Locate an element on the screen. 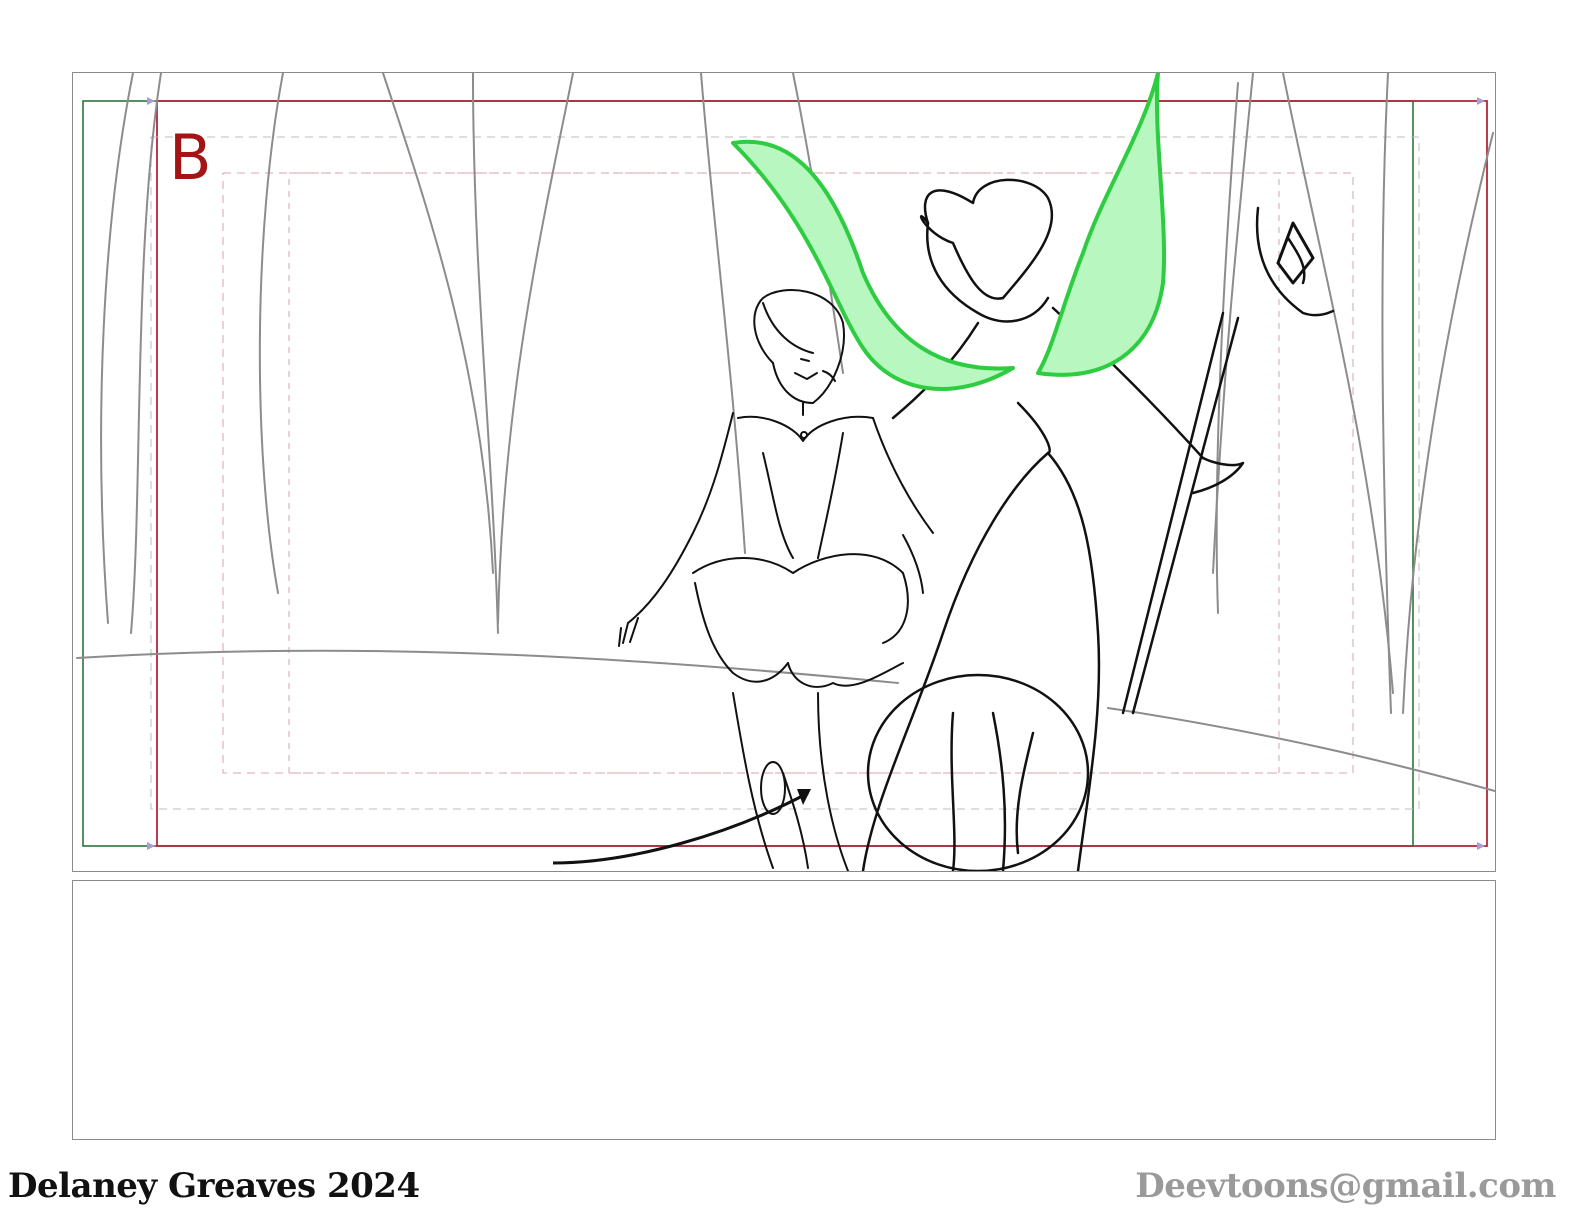 This screenshot has height=1224, width=1584. motion-arrow is located at coordinates (680, 828).